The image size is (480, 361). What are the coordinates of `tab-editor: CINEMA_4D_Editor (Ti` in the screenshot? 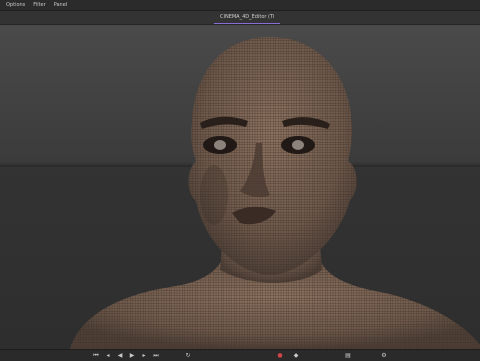 It's located at (247, 17).